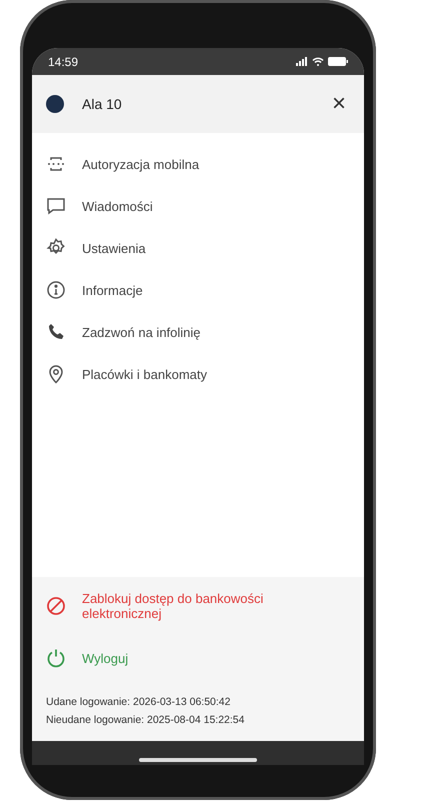  I want to click on login-info-text: Udane logowanie: 2026-03-13 06:50:42, so click(138, 702).